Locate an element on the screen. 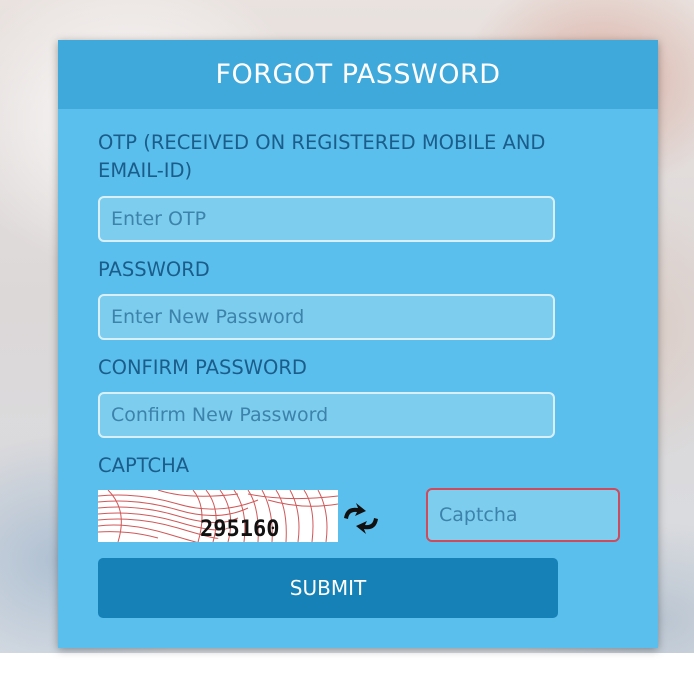  submit-button: SUBMIT is located at coordinates (328, 588).